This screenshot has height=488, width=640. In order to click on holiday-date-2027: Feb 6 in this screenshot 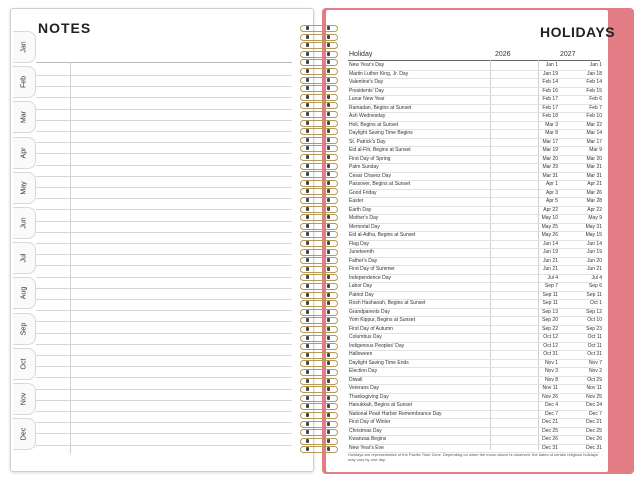, I will do `click(595, 99)`.